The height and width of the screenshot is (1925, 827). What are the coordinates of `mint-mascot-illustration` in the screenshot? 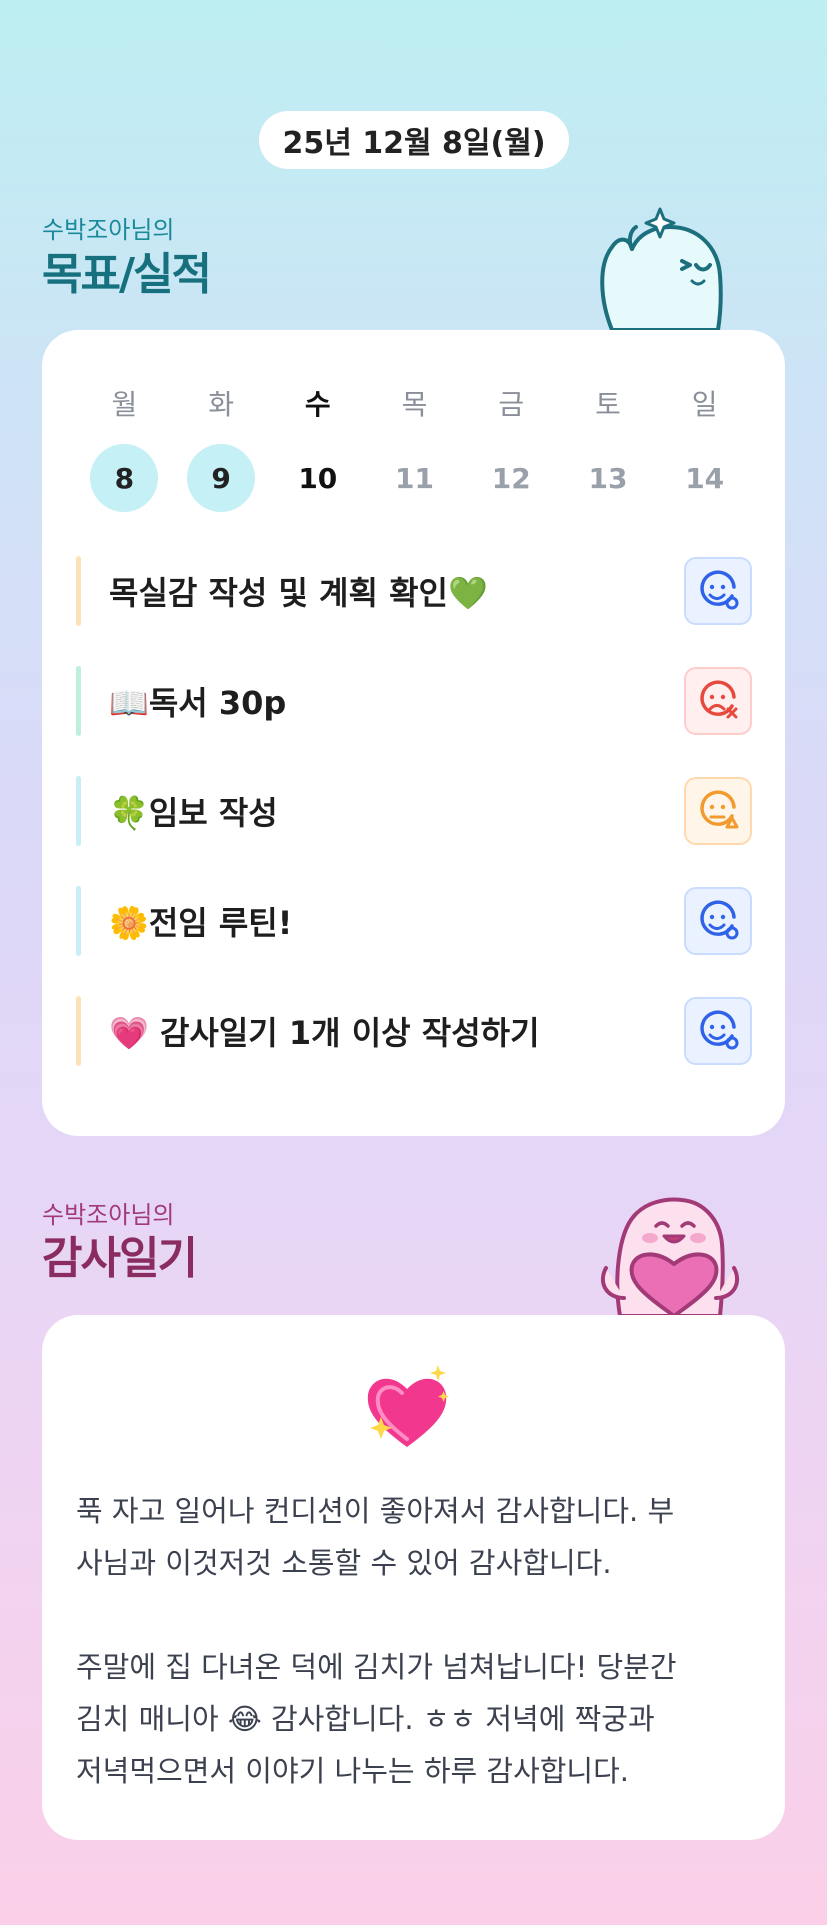 It's located at (661, 269).